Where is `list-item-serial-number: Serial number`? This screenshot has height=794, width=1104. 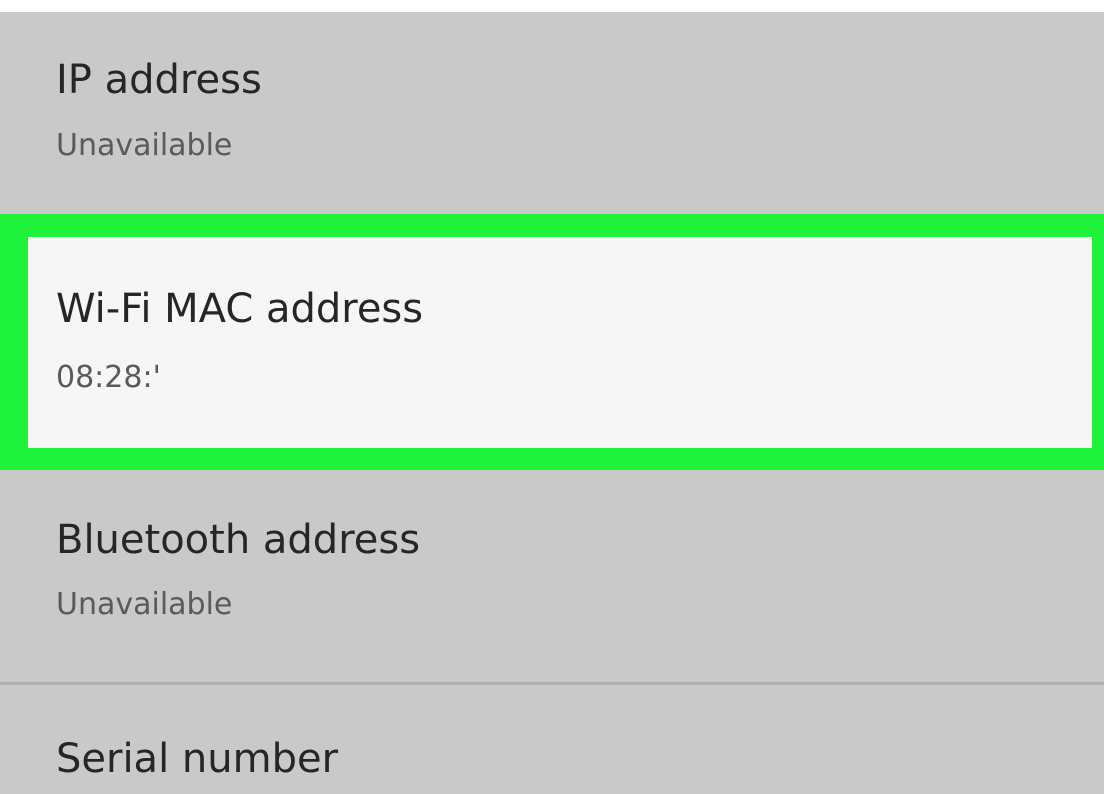 list-item-serial-number: Serial number is located at coordinates (552, 739).